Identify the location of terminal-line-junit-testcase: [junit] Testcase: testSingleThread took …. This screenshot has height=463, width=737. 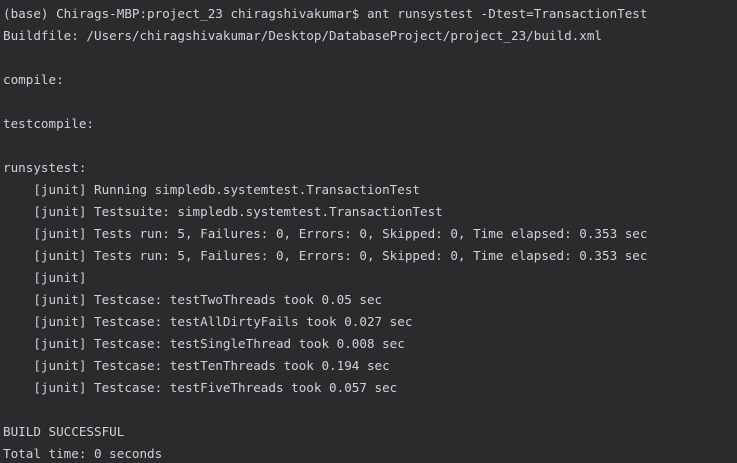
(204, 343).